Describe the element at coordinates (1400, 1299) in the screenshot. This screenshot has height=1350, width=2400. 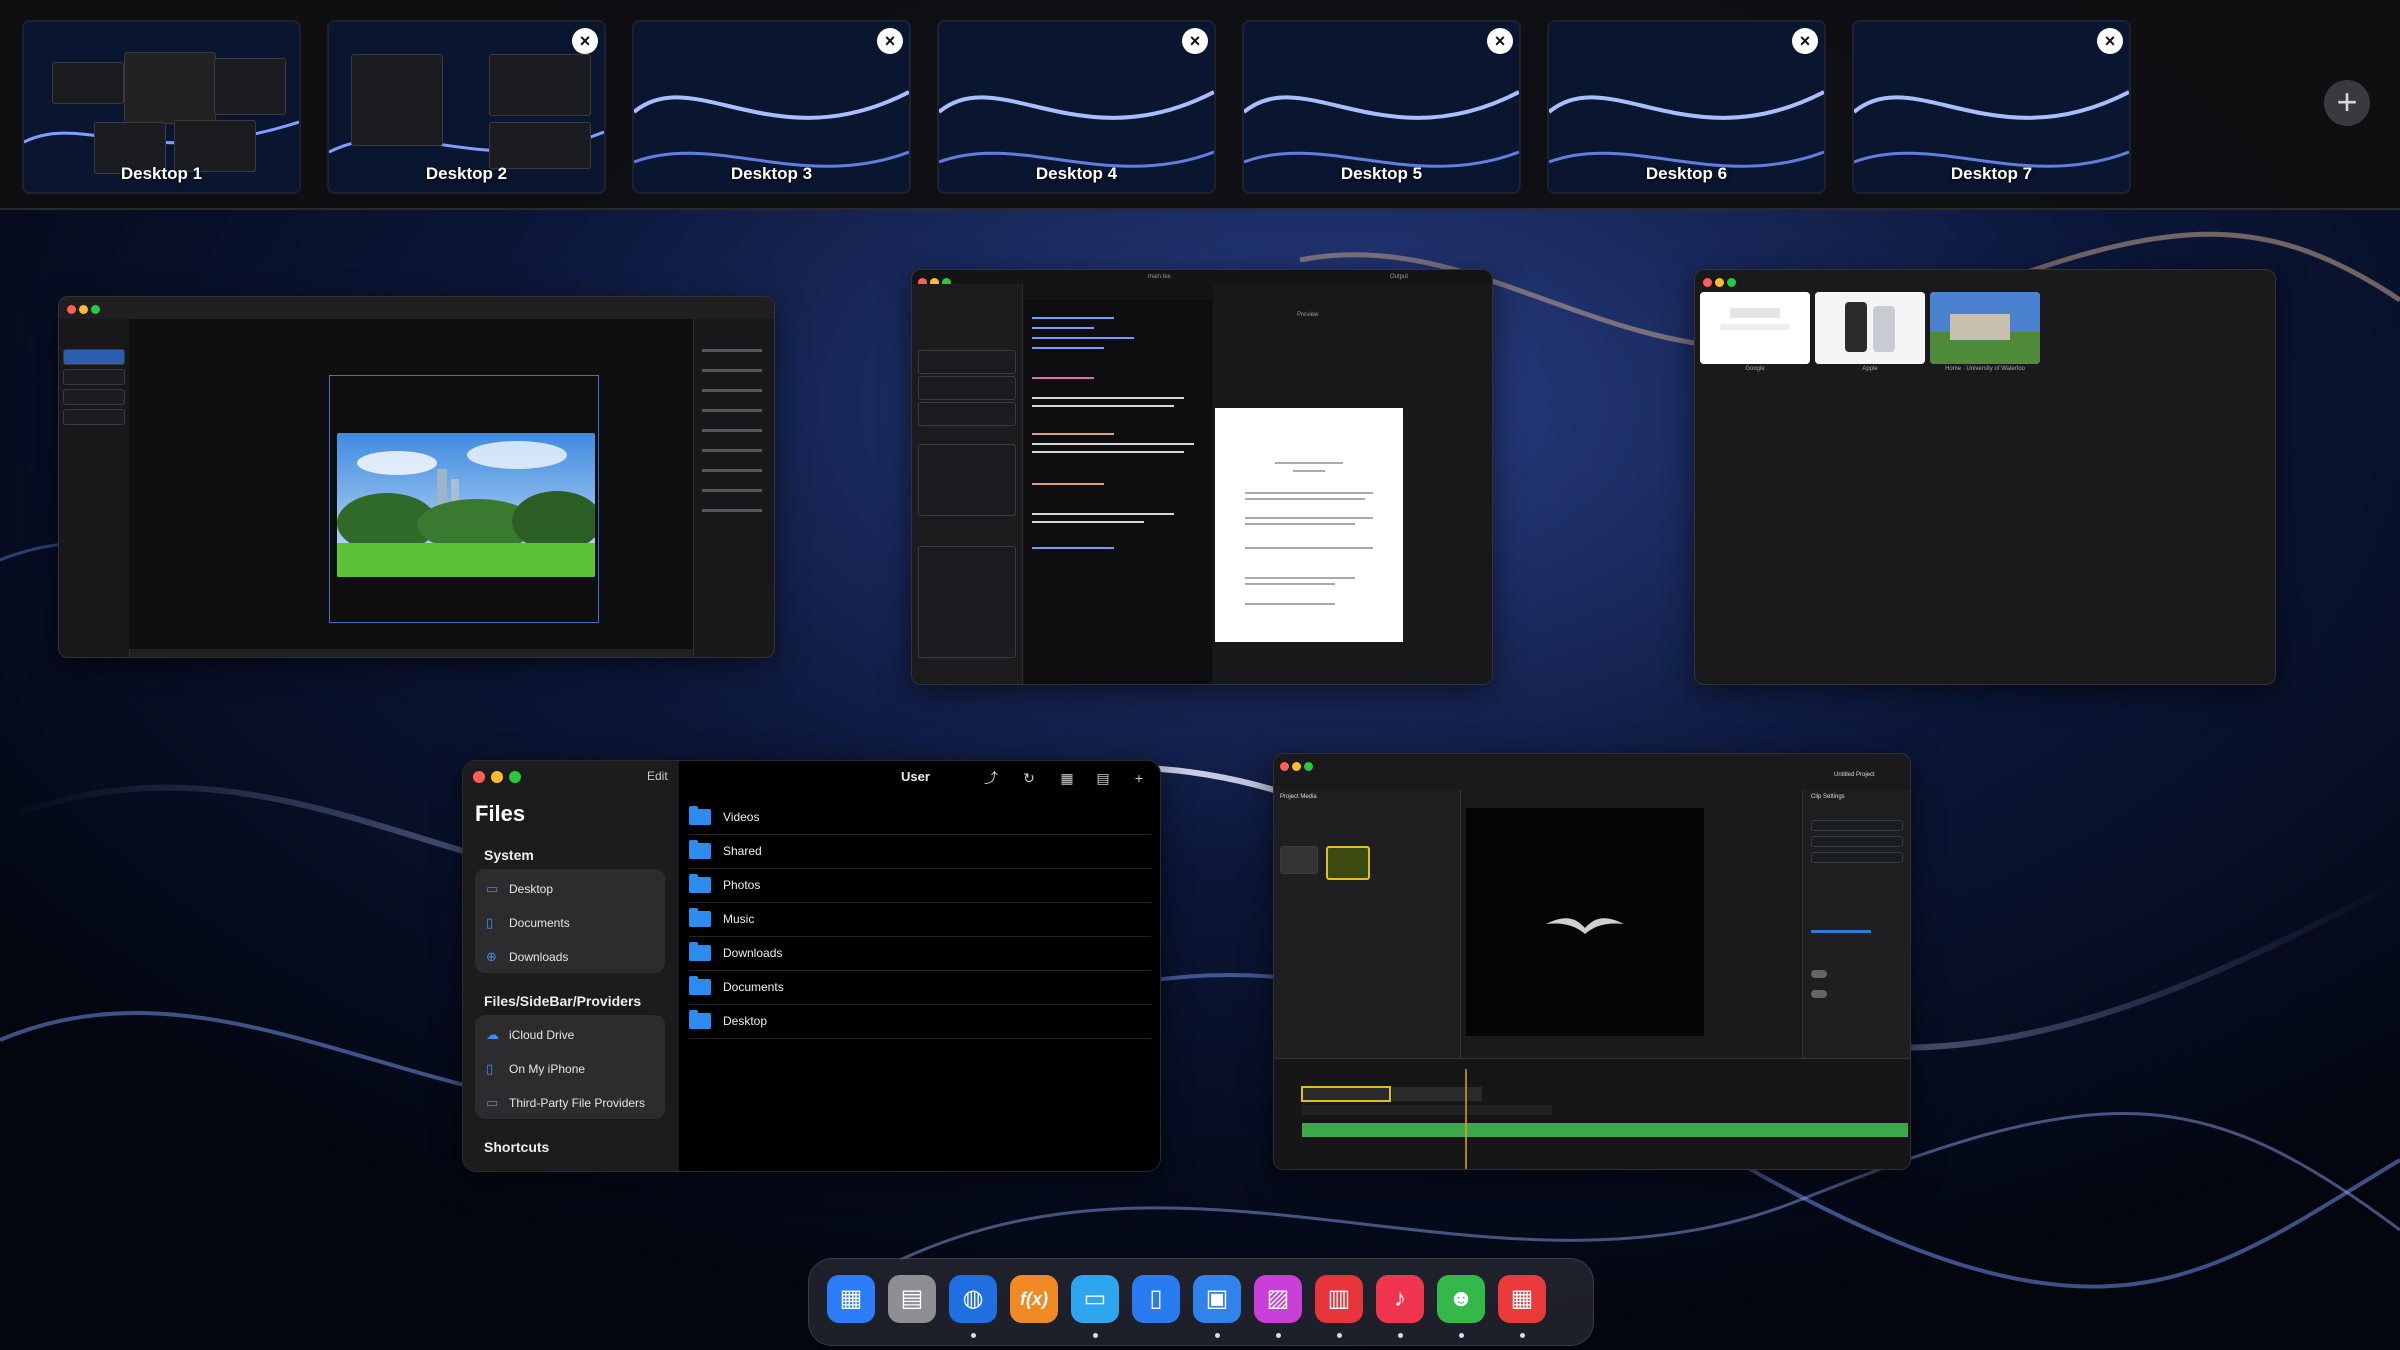
I see `music-icon: ♪` at that location.